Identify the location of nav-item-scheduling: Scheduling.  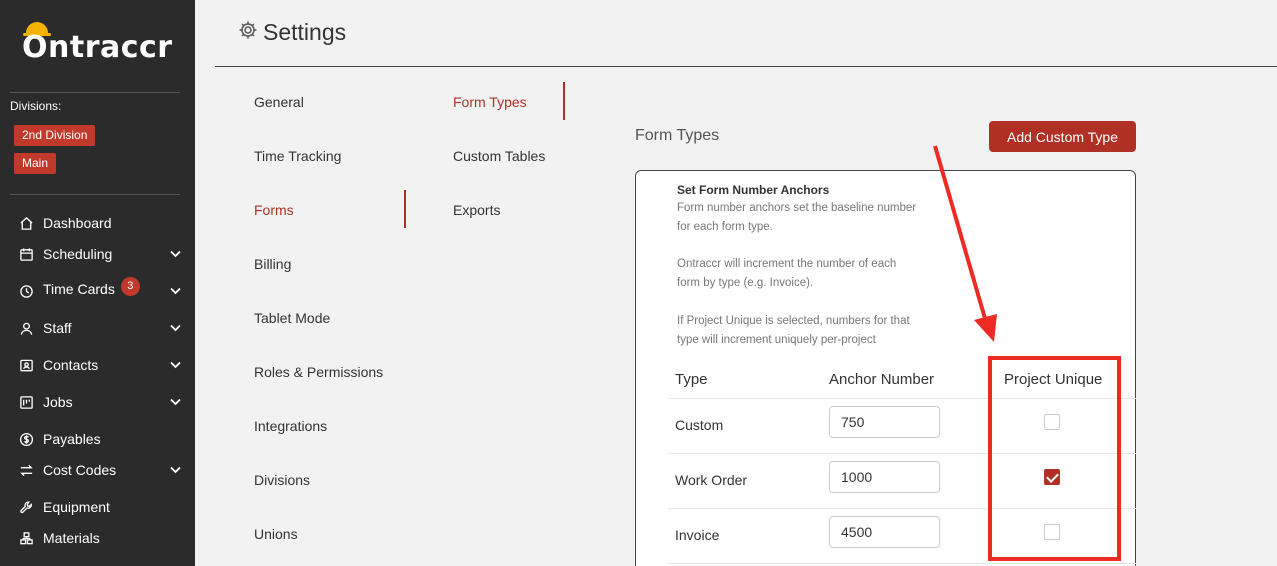
(100, 254).